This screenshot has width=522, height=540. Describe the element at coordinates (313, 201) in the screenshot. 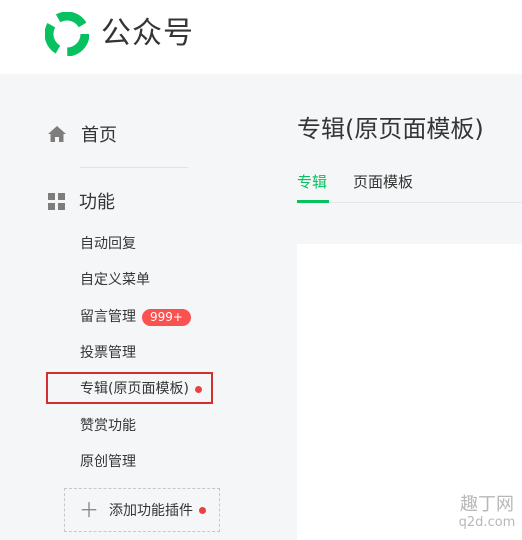

I see `active-tab-indicator` at that location.